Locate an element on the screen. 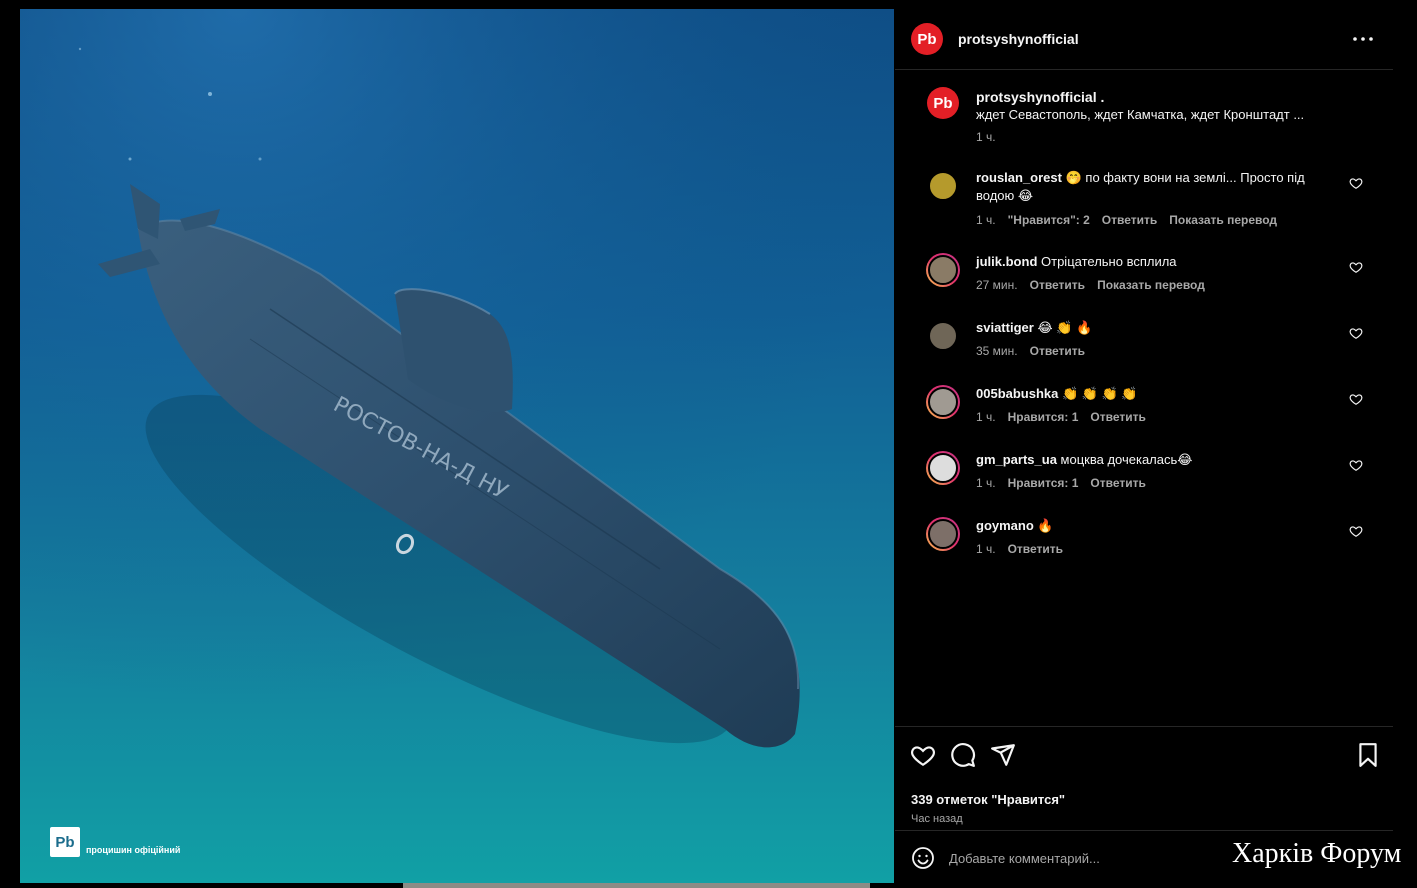  account-name: protsyshynofficial is located at coordinates (1018, 39).